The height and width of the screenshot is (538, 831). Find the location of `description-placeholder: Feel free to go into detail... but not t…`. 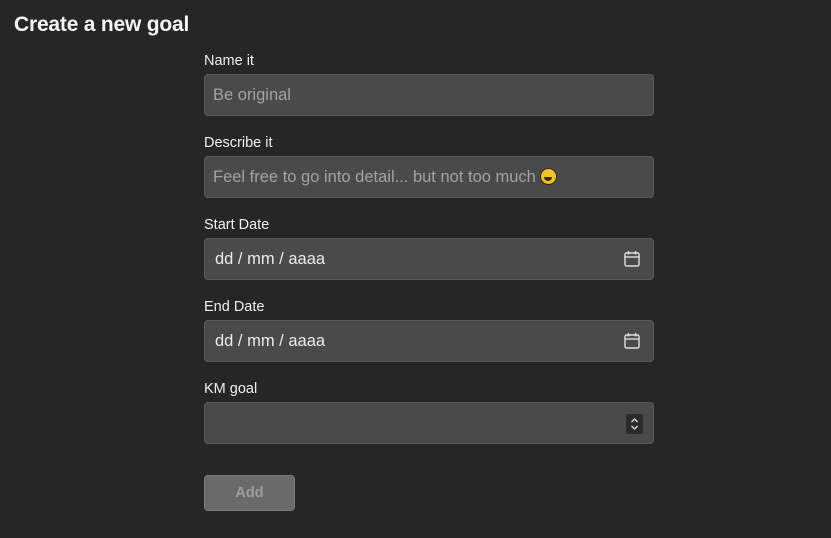

description-placeholder: Feel free to go into detail... but not t… is located at coordinates (381, 177).